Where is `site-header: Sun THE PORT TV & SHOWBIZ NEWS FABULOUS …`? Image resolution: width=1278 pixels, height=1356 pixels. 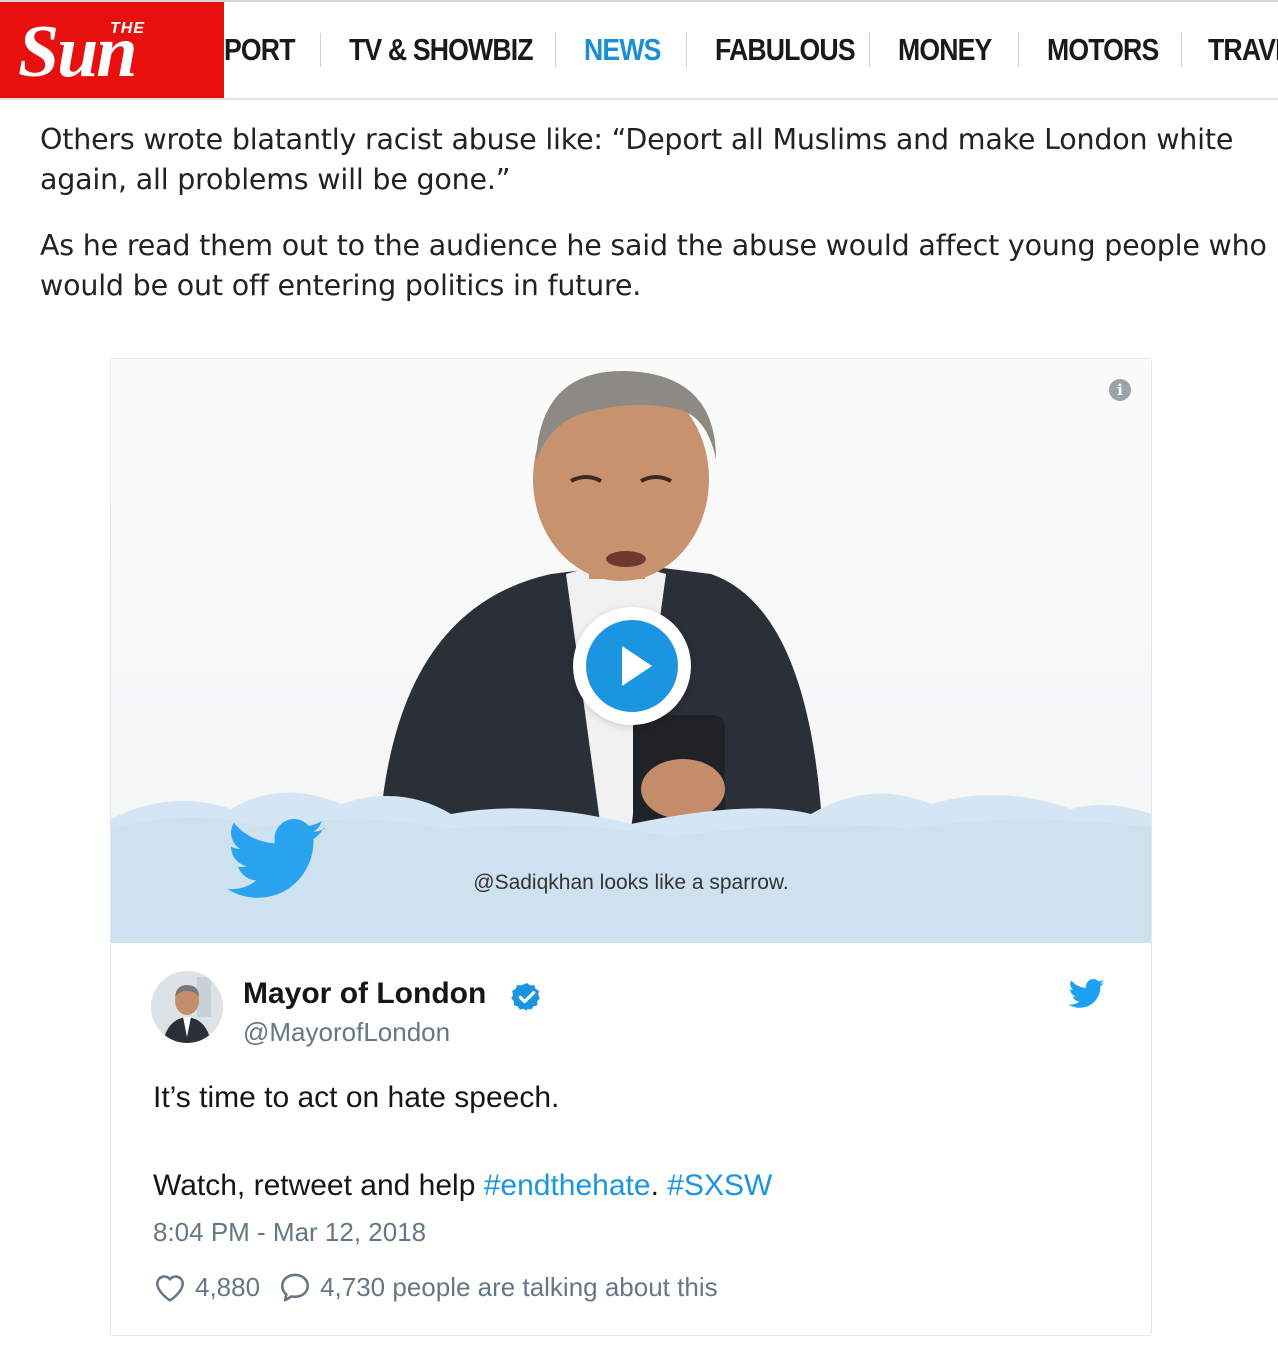
site-header: Sun THE PORT TV & SHOWBIZ NEWS FABULOUS … is located at coordinates (639, 51).